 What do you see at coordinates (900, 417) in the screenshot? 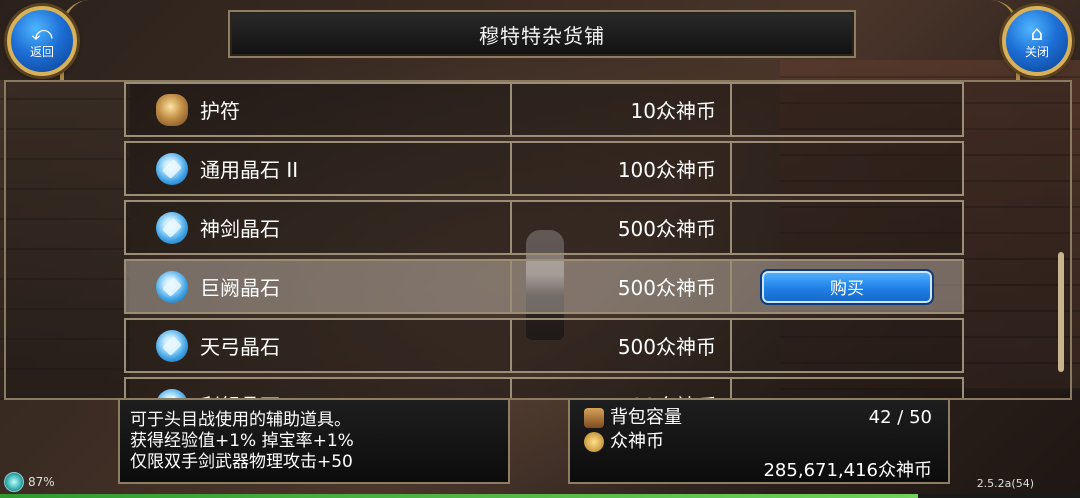
I see `bag-value: 42 / 50` at bounding box center [900, 417].